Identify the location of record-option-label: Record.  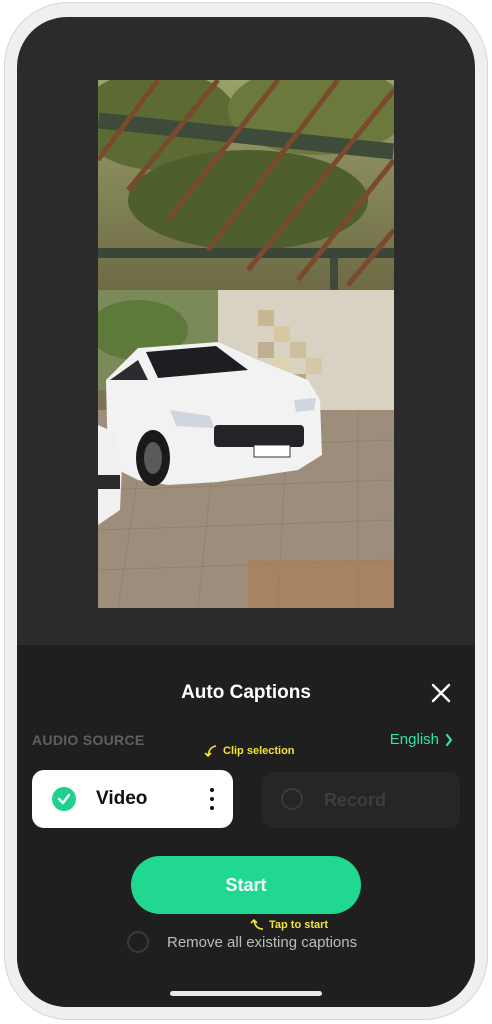
(355, 800).